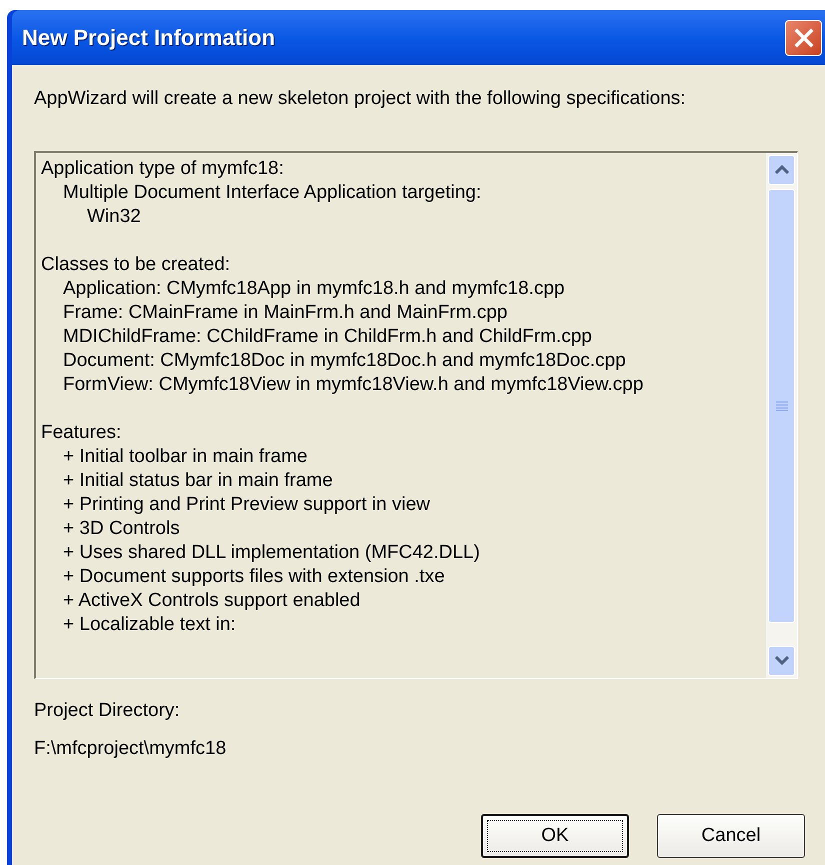 The width and height of the screenshot is (825, 865). I want to click on grip-icon, so click(782, 405).